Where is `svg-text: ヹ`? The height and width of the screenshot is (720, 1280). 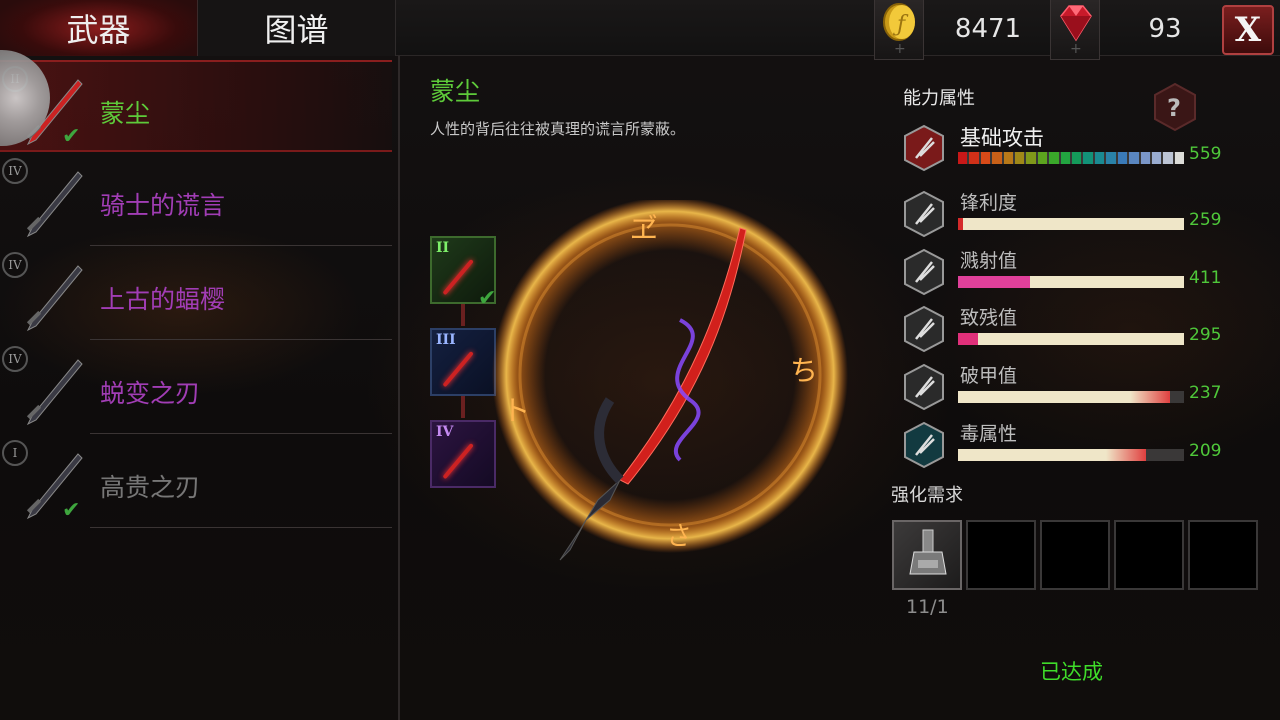 svg-text: ヹ is located at coordinates (644, 228).